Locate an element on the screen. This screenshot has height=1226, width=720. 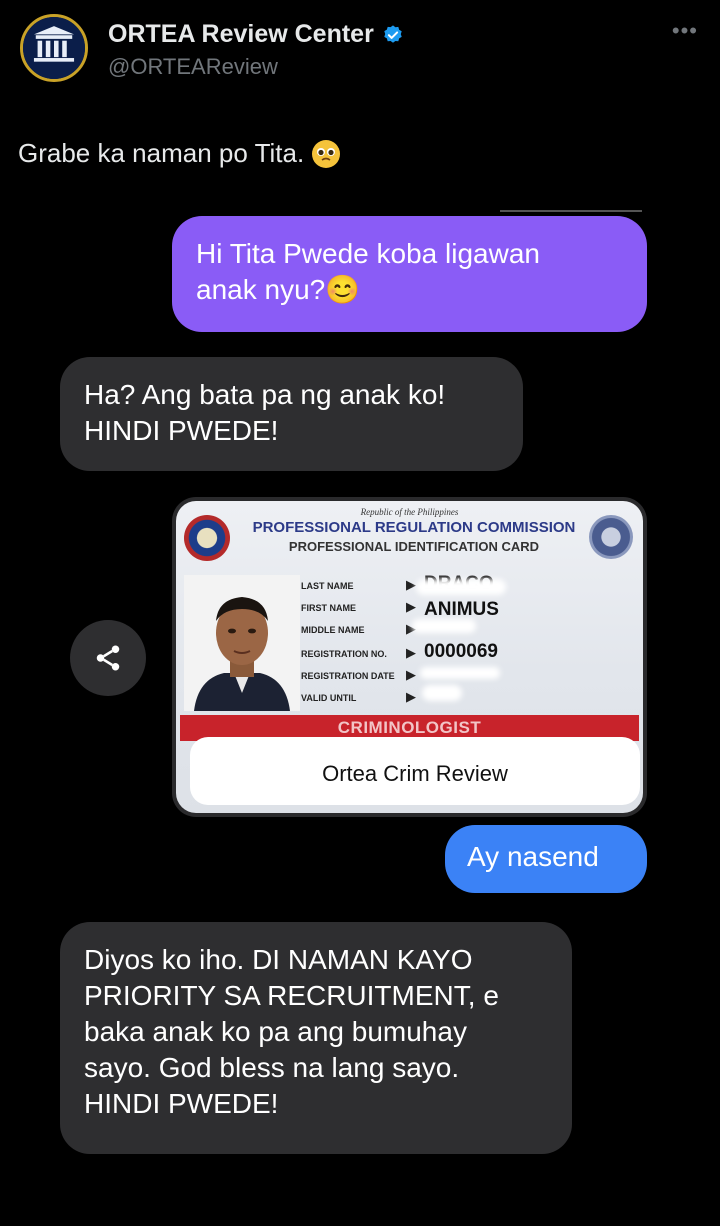
message-line: anak nyu?😊 is located at coordinates (278, 289).